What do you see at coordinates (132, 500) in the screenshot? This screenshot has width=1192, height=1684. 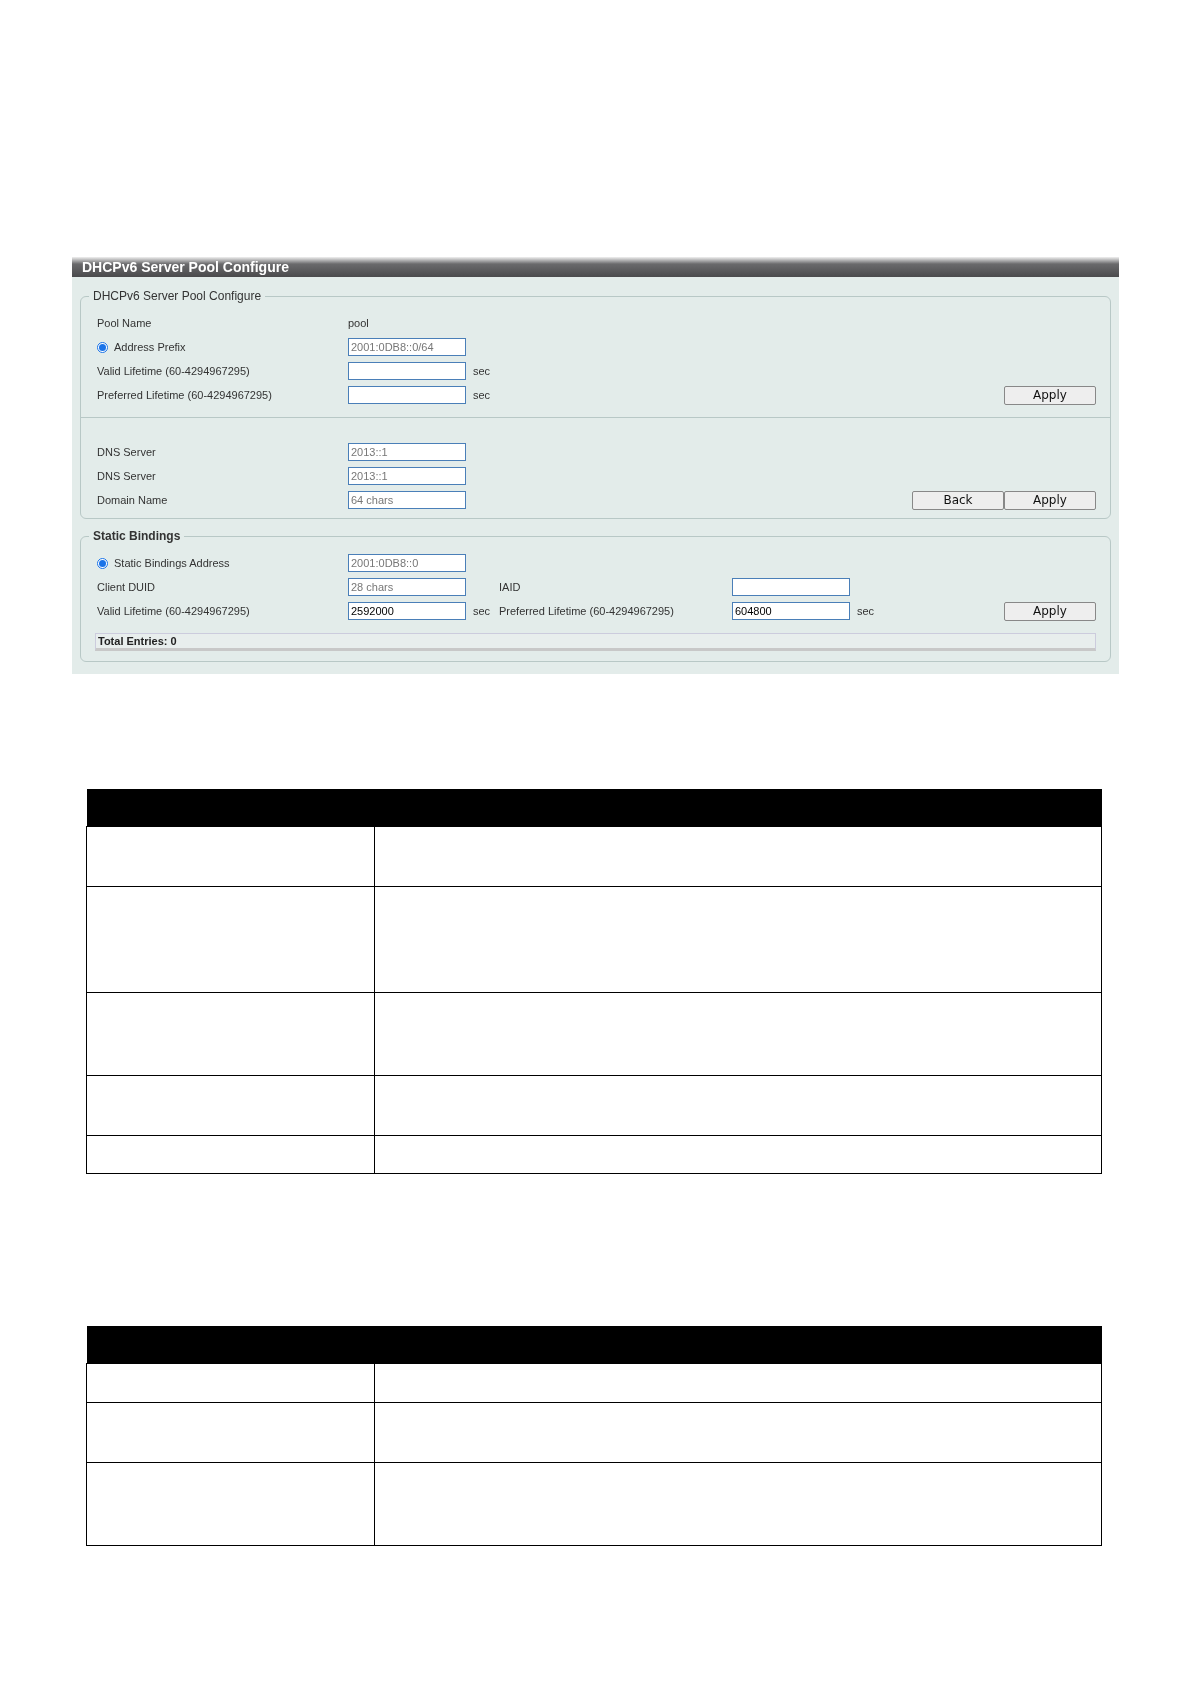 I see `field-label: Domain Name` at bounding box center [132, 500].